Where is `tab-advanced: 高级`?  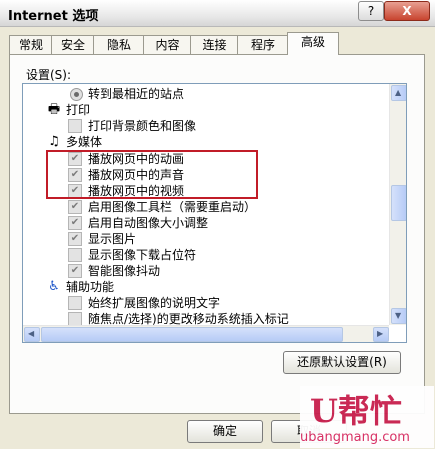
tab-advanced: 高级 is located at coordinates (313, 43).